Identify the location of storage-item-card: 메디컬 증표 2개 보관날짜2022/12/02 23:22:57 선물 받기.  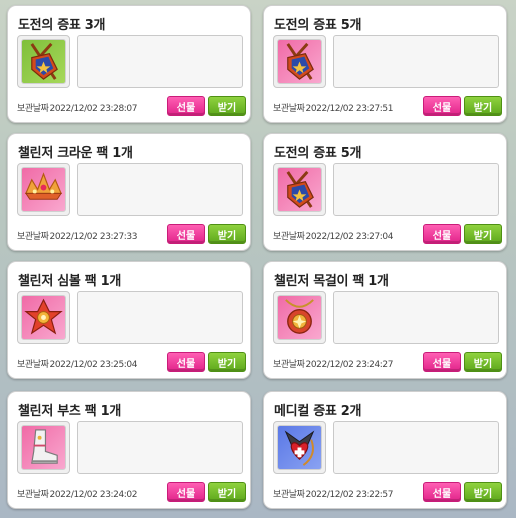
(385, 450).